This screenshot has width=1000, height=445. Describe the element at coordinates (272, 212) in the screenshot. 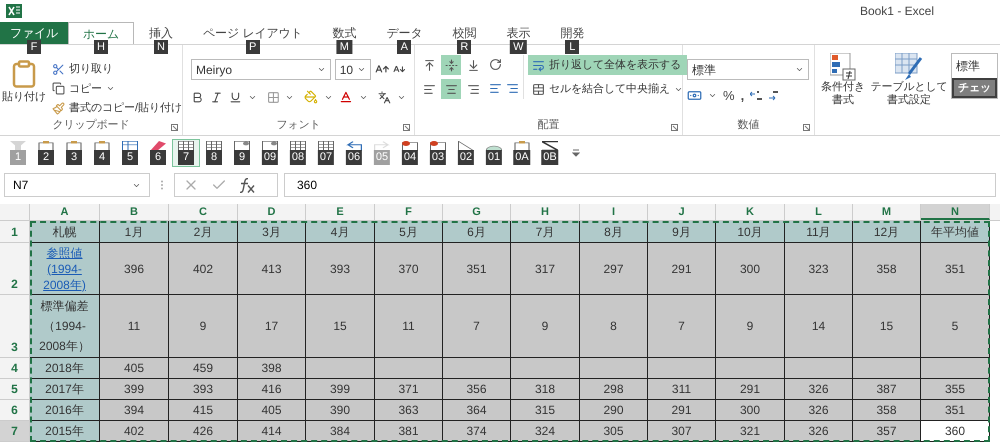

I see `column-header: D` at that location.